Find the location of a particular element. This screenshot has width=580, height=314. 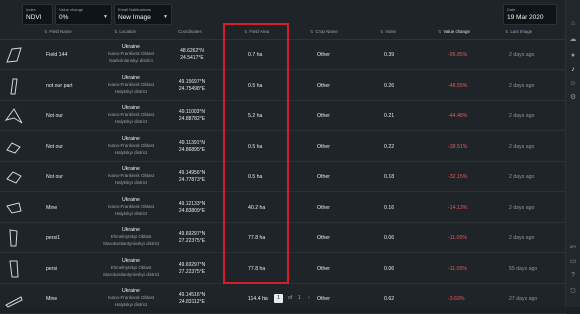

index-value: 0.21 is located at coordinates (389, 116).